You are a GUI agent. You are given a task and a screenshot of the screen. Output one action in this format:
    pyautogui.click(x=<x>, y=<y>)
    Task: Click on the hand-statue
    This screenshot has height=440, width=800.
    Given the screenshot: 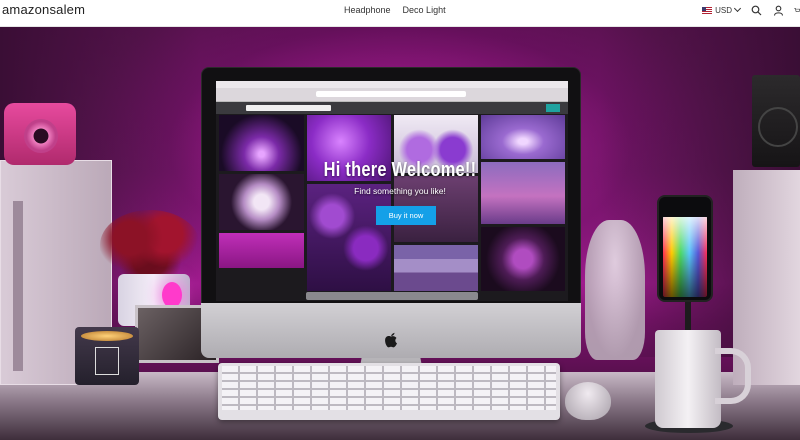 What is the action you would take?
    pyautogui.click(x=615, y=290)
    